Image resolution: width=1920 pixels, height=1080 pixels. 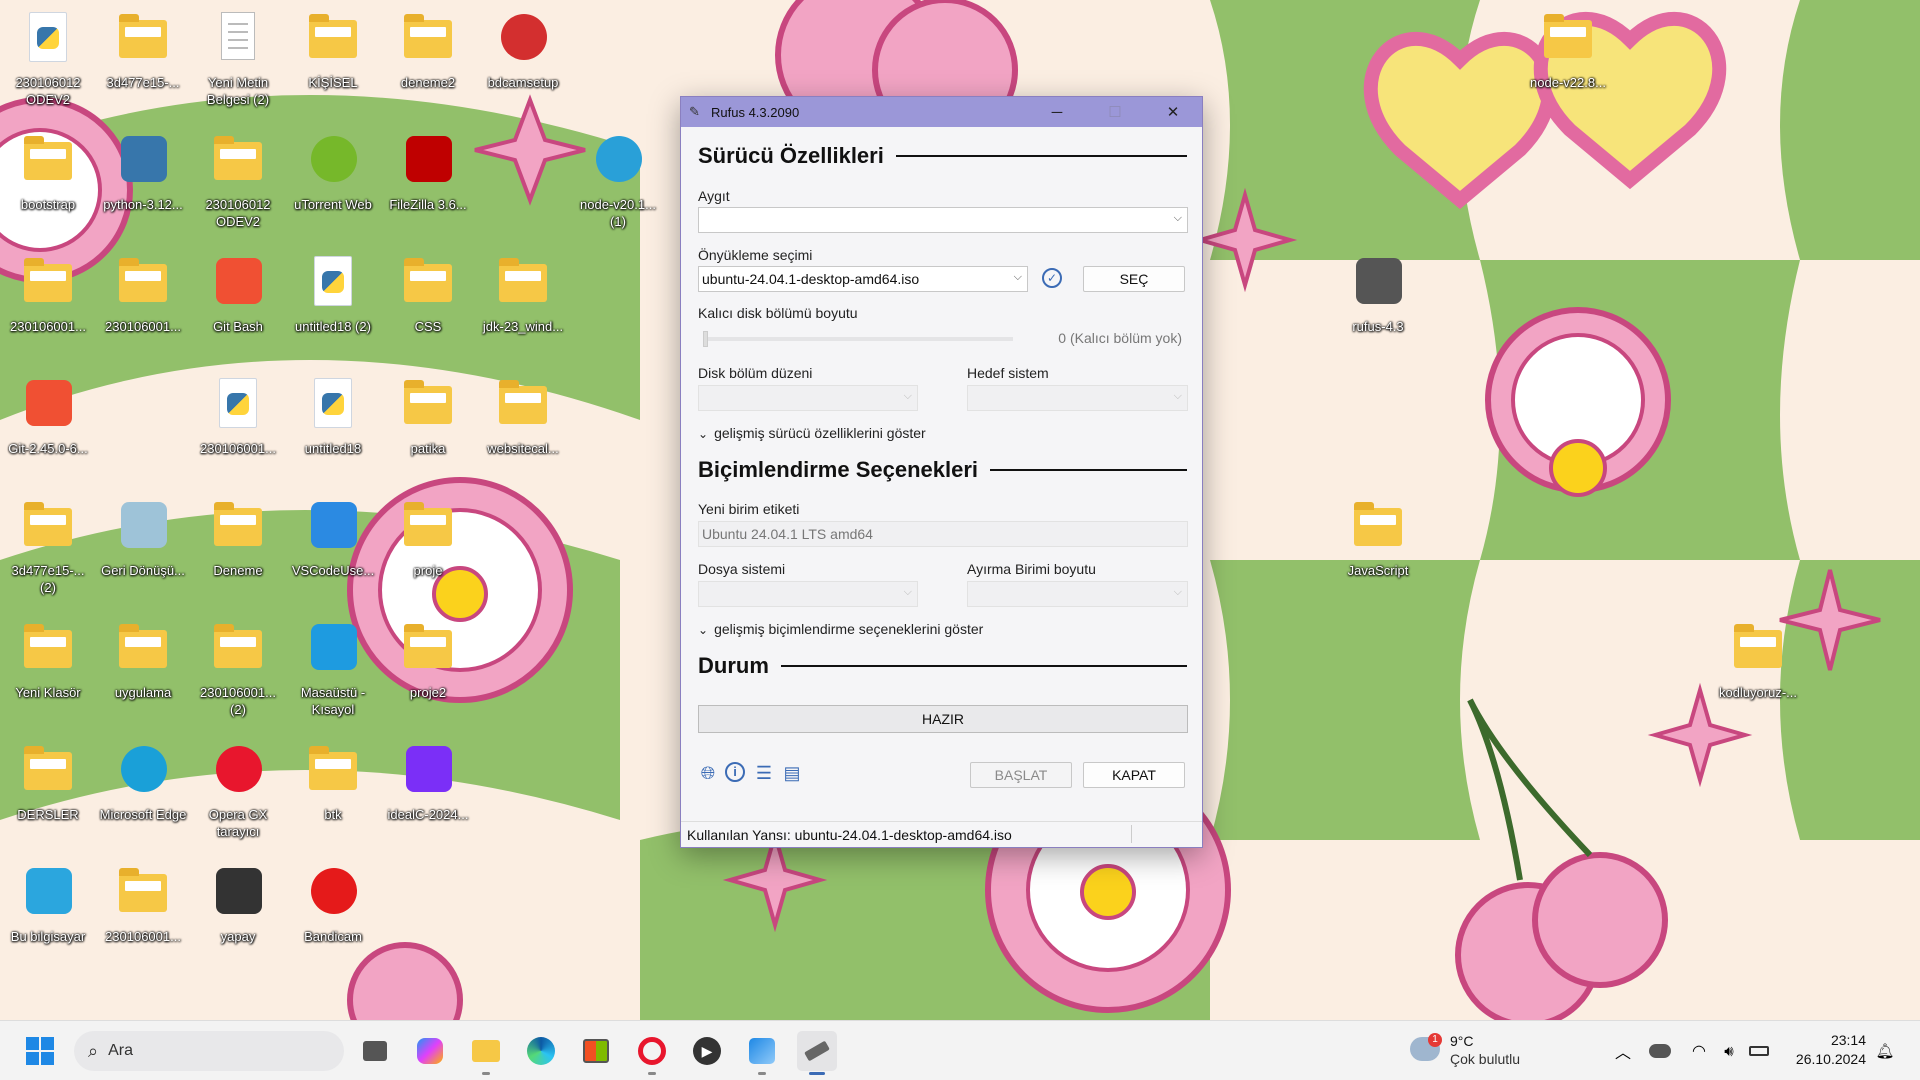 I want to click on partition-scheme-dropdown: ⌵, so click(x=808, y=398).